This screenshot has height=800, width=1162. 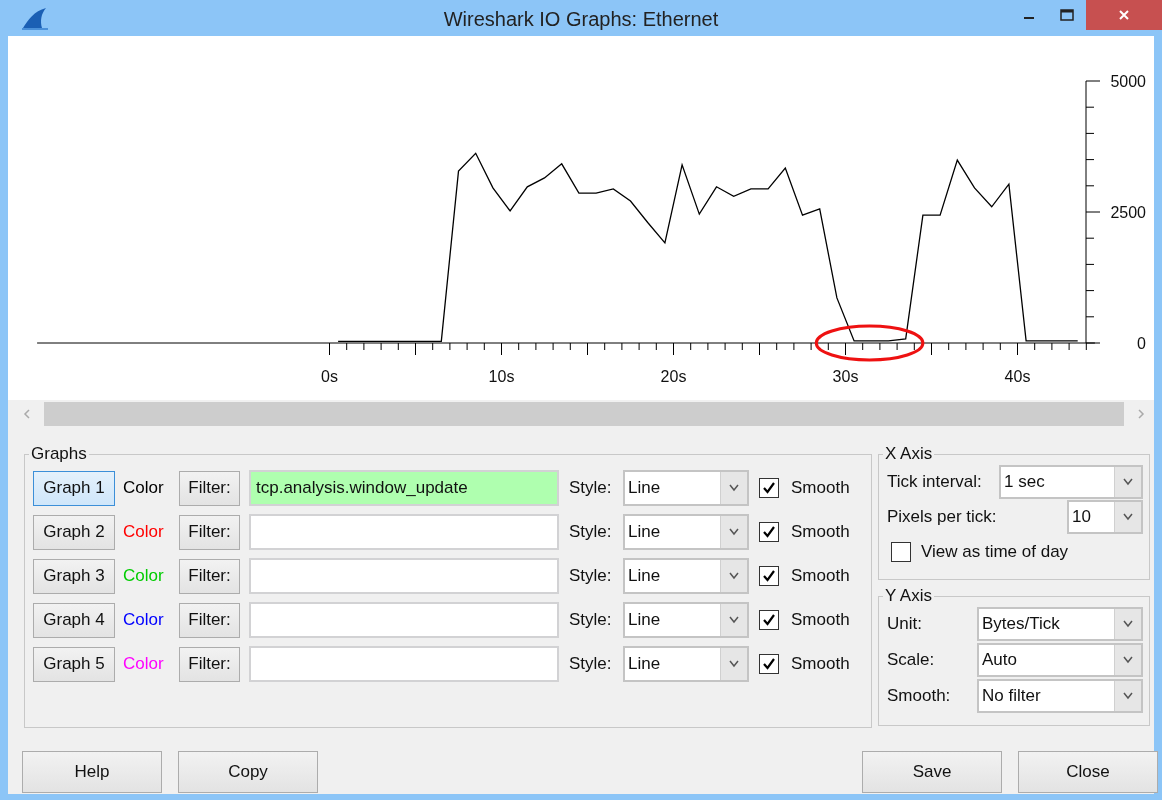 I want to click on y-tick-label: 0, so click(x=1141, y=343).